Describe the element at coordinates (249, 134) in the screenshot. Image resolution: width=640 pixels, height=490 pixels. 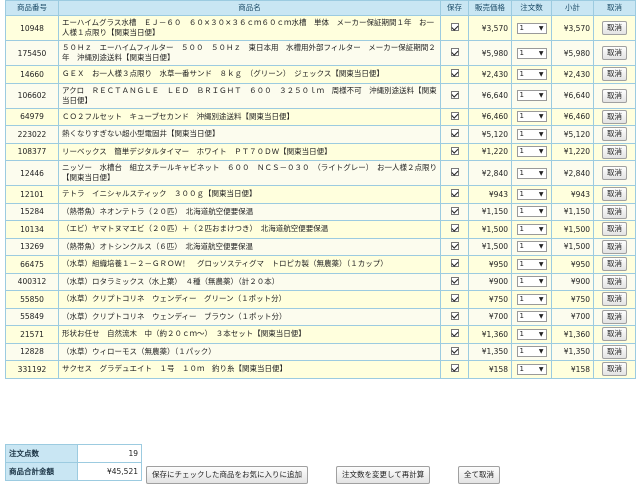
I see `product-name: 熱くなりすぎない超小型電固井【関東当日便】` at that location.